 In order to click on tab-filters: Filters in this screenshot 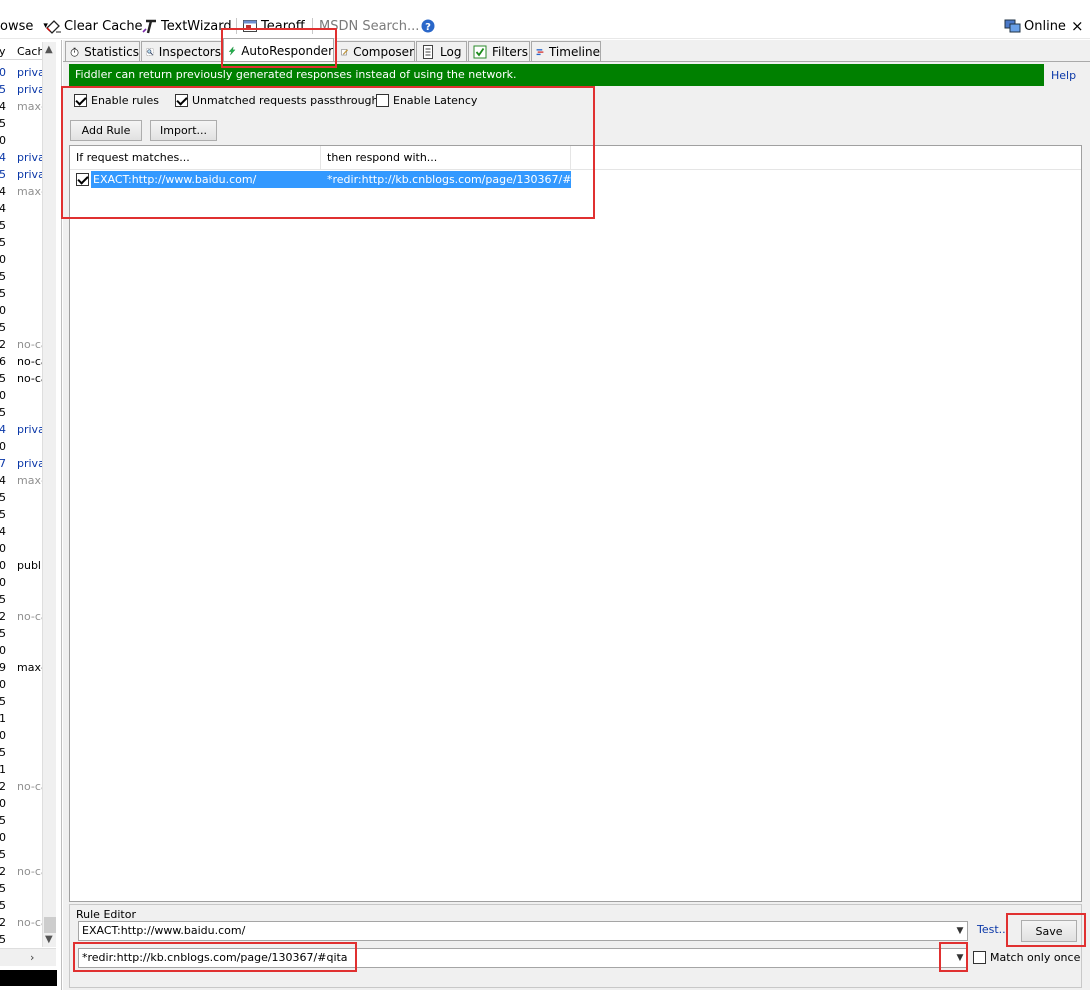, I will do `click(499, 51)`.